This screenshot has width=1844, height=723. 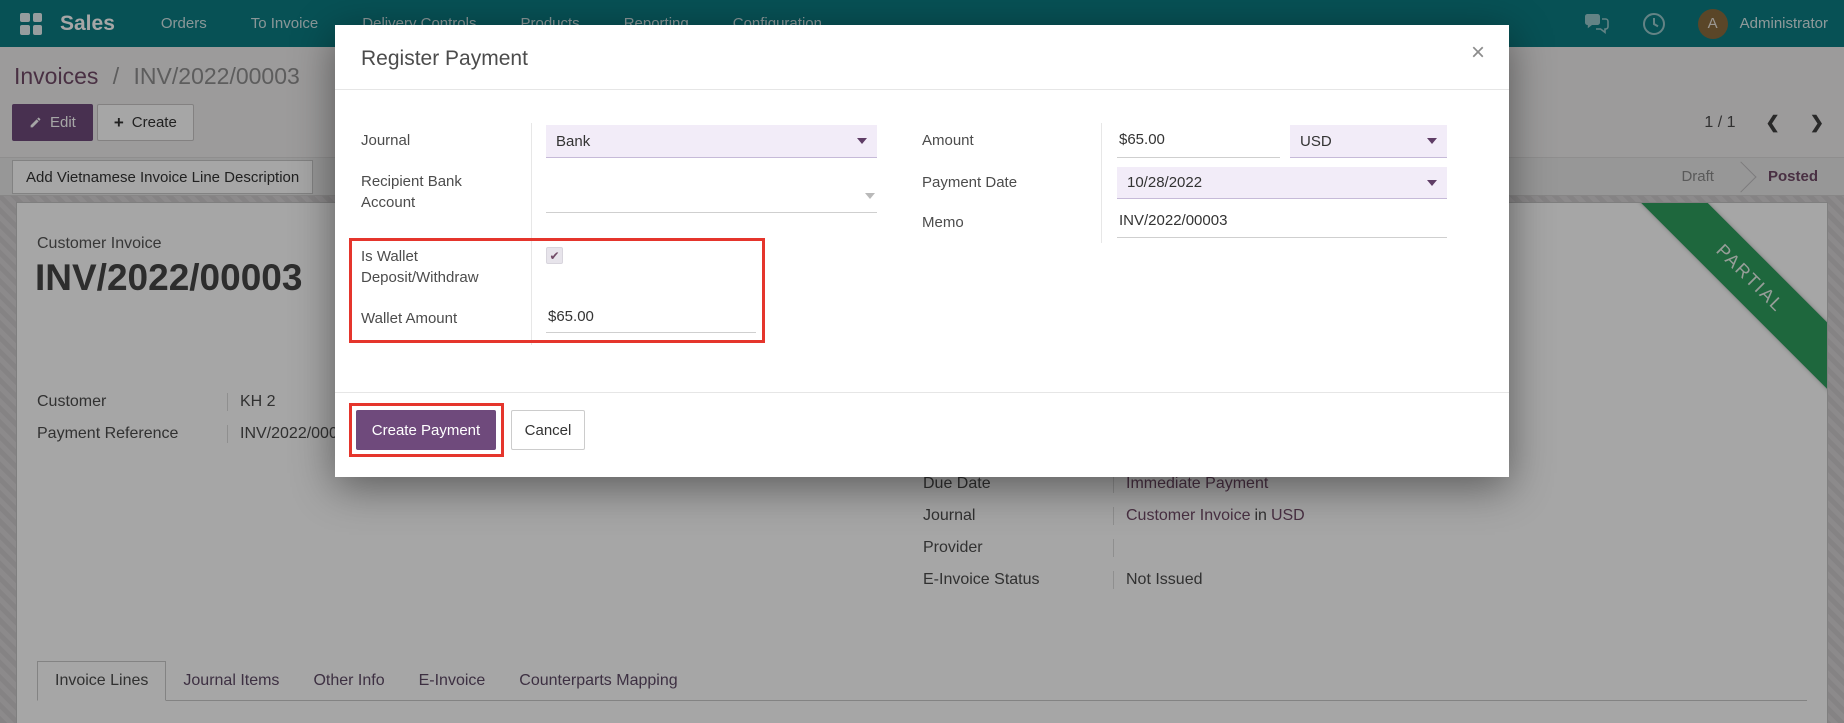 What do you see at coordinates (411, 192) in the screenshot?
I see `modal-recipient-label: Recipient Bank Account` at bounding box center [411, 192].